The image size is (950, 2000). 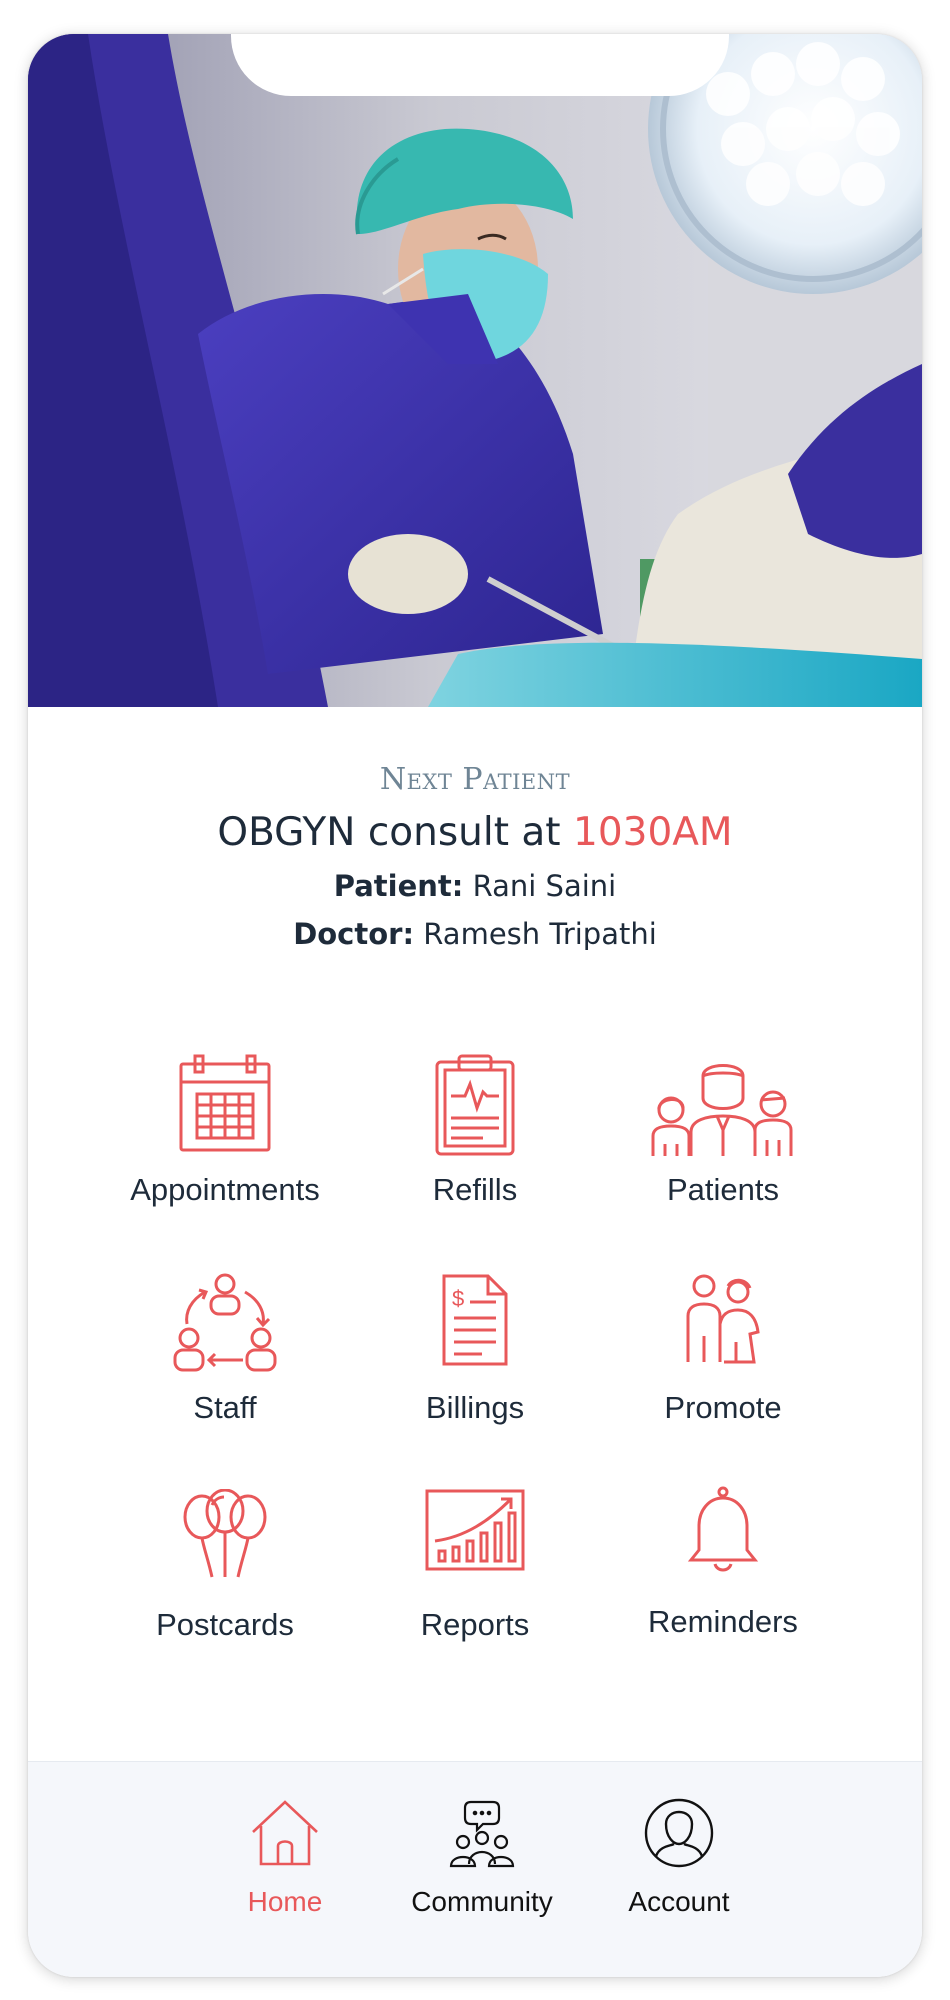 I want to click on couple-icon, so click(x=723, y=1320).